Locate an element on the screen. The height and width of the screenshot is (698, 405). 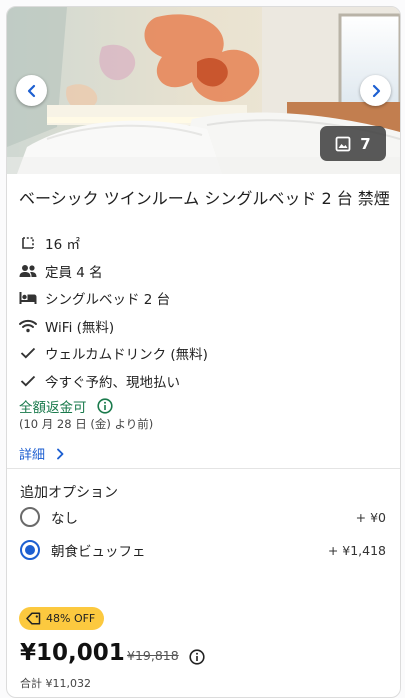
amenity-beds: シングルベッド 2 台 is located at coordinates (204, 298).